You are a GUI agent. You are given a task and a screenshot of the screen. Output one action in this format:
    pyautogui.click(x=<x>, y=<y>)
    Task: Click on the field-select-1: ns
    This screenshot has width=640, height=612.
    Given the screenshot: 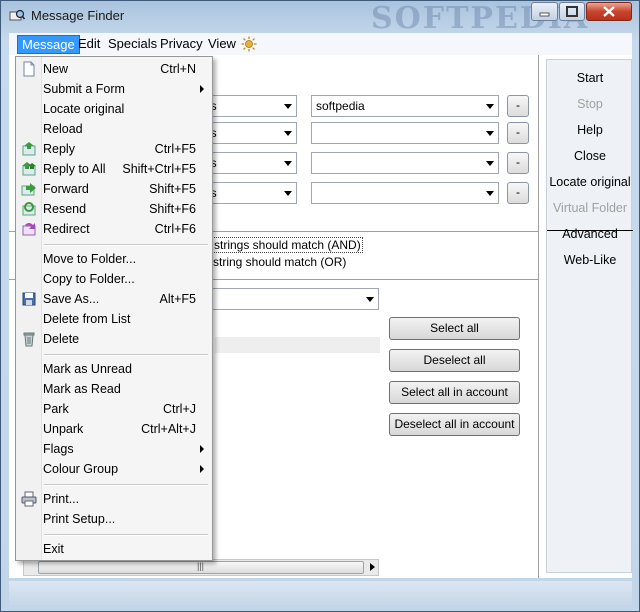 What is the action you would take?
    pyautogui.click(x=248, y=106)
    